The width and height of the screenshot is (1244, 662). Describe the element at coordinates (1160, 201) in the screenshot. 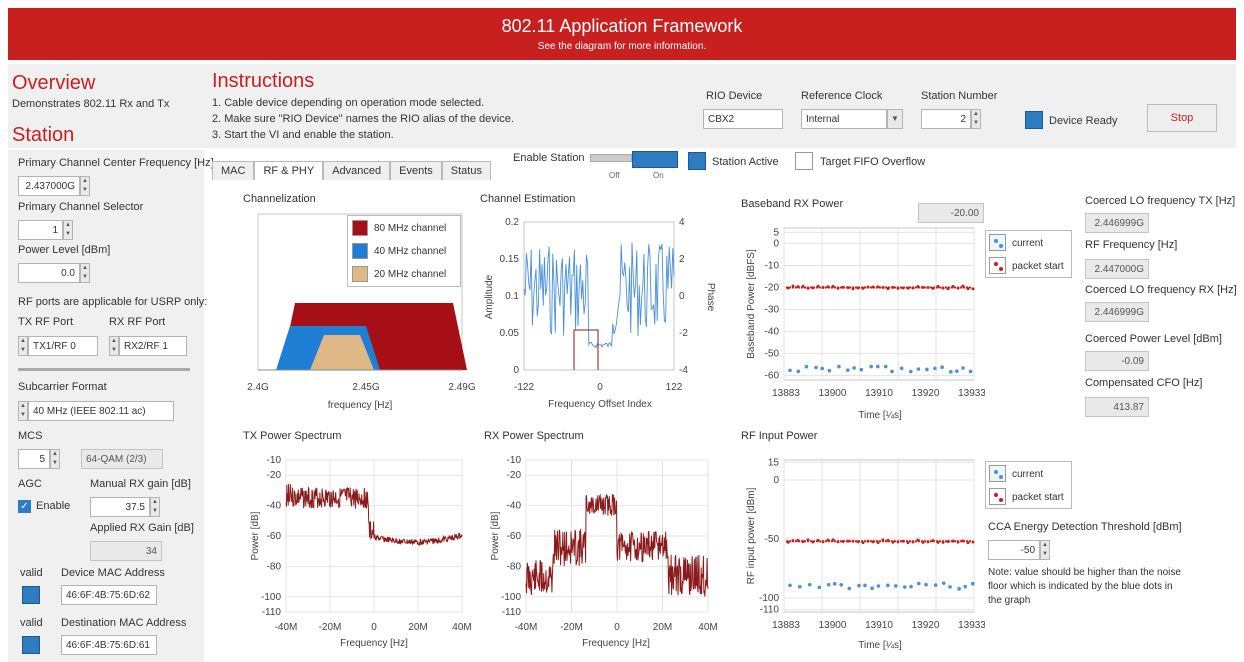

I see `lo-tx-label: Coerced LO frequency TX [Hz]` at that location.